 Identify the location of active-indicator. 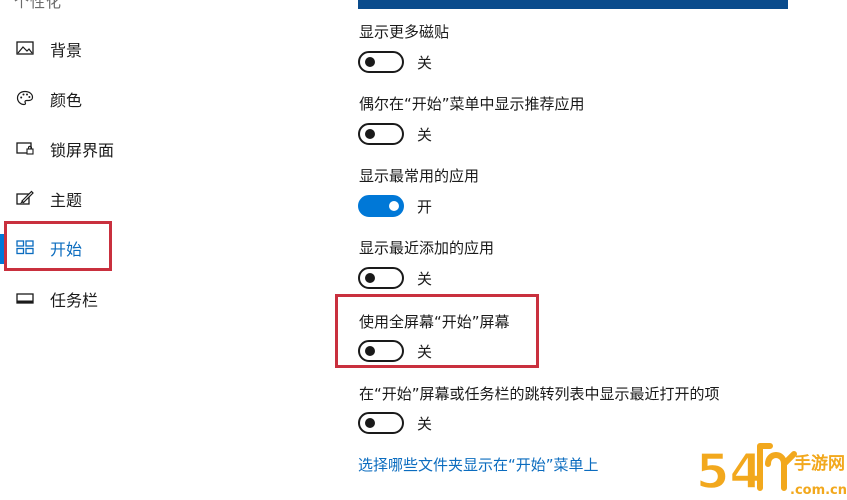
(2, 249).